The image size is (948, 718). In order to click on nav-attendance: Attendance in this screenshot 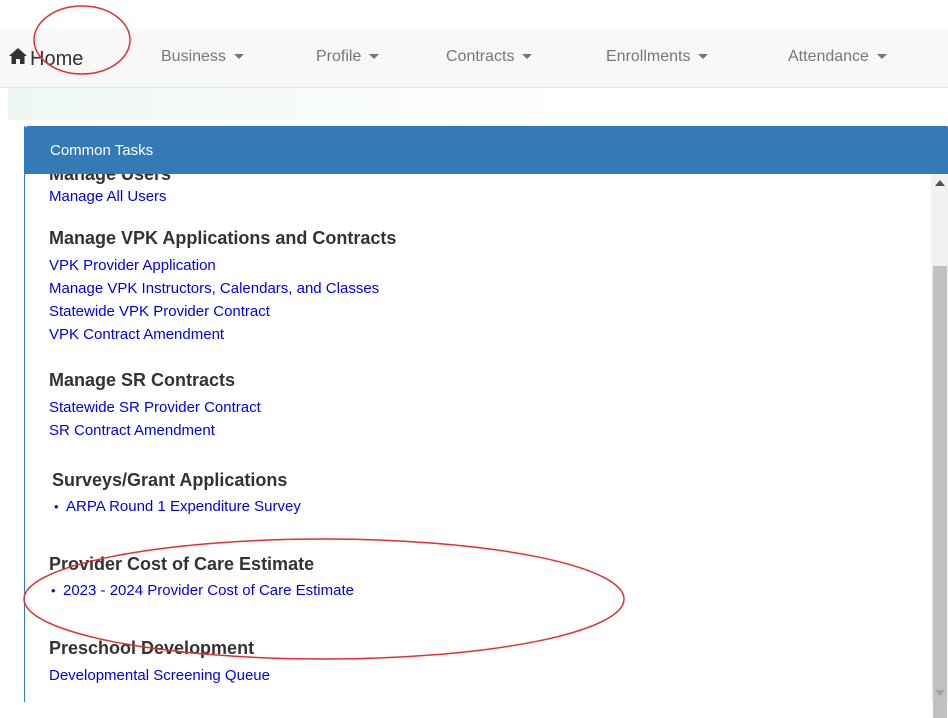, I will do `click(837, 57)`.